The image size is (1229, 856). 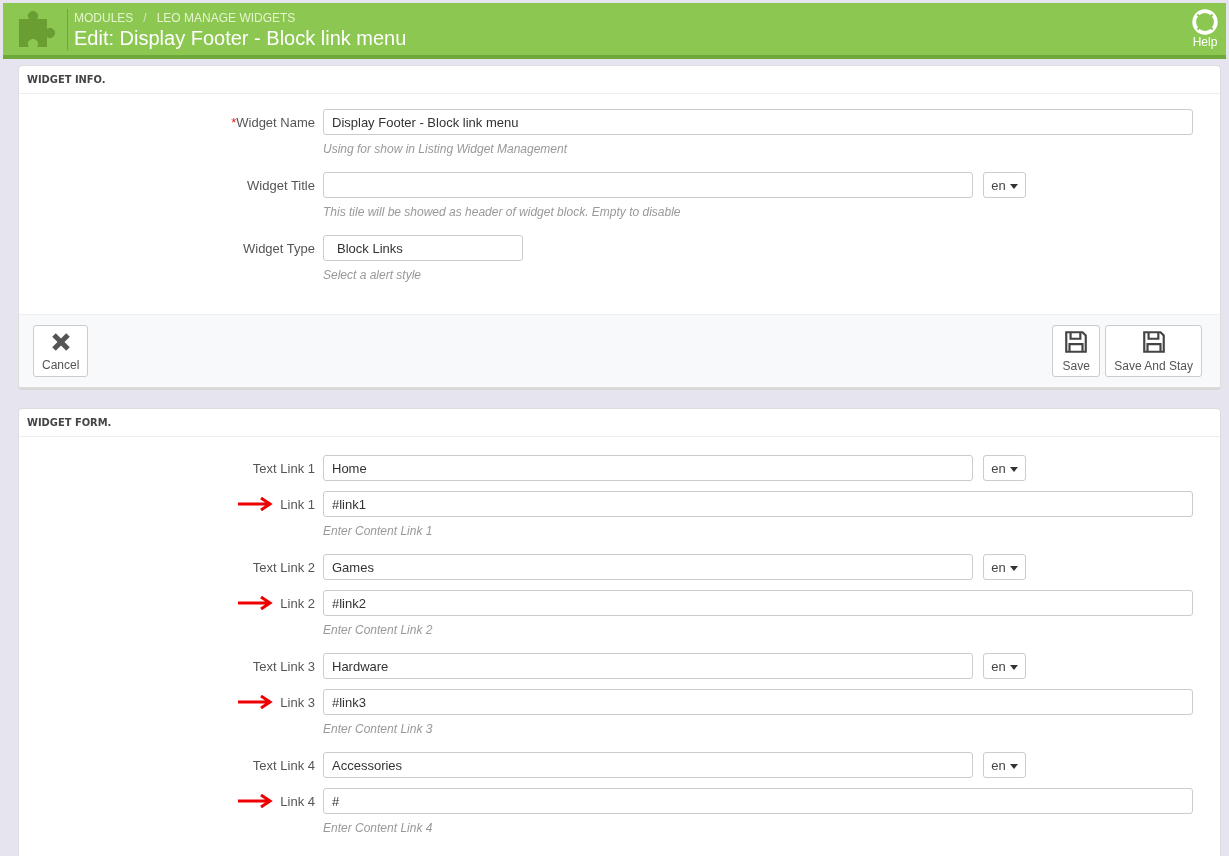 What do you see at coordinates (1205, 22) in the screenshot?
I see `lifebuoy-icon` at bounding box center [1205, 22].